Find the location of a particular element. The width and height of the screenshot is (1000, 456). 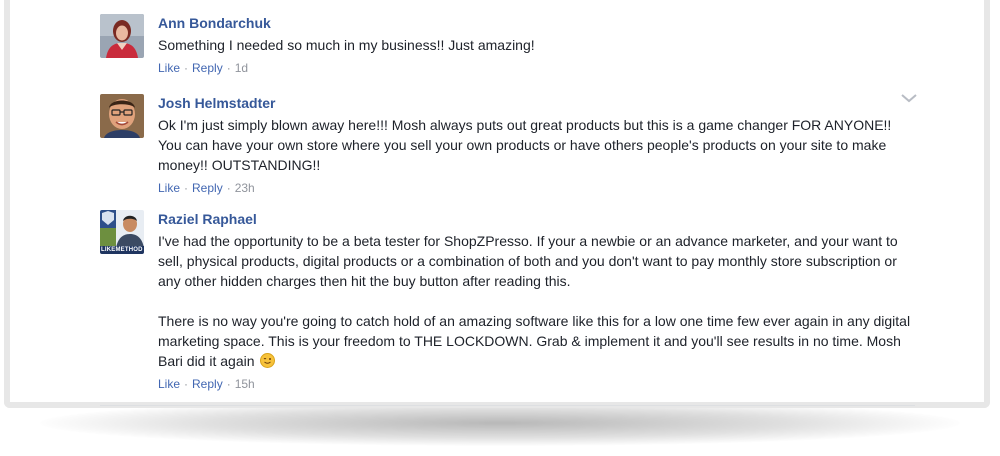

comment-timestamp: 23h is located at coordinates (245, 188).